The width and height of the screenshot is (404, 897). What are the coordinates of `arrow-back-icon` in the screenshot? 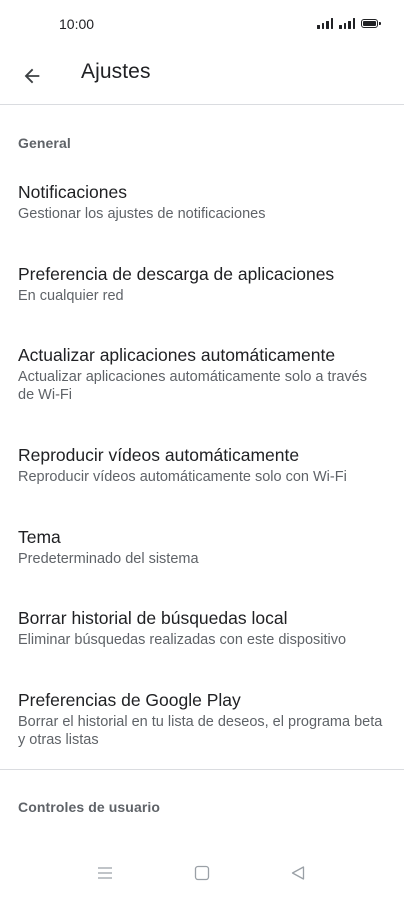 It's located at (32, 76).